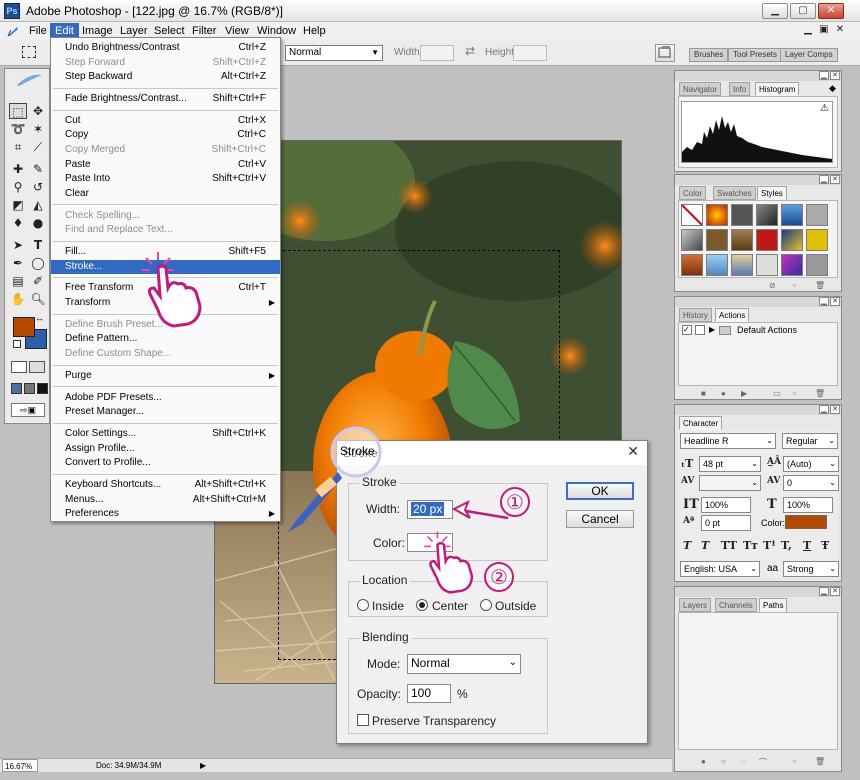 The image size is (860, 780). Describe the element at coordinates (437, 53) in the screenshot. I see `width-input` at that location.